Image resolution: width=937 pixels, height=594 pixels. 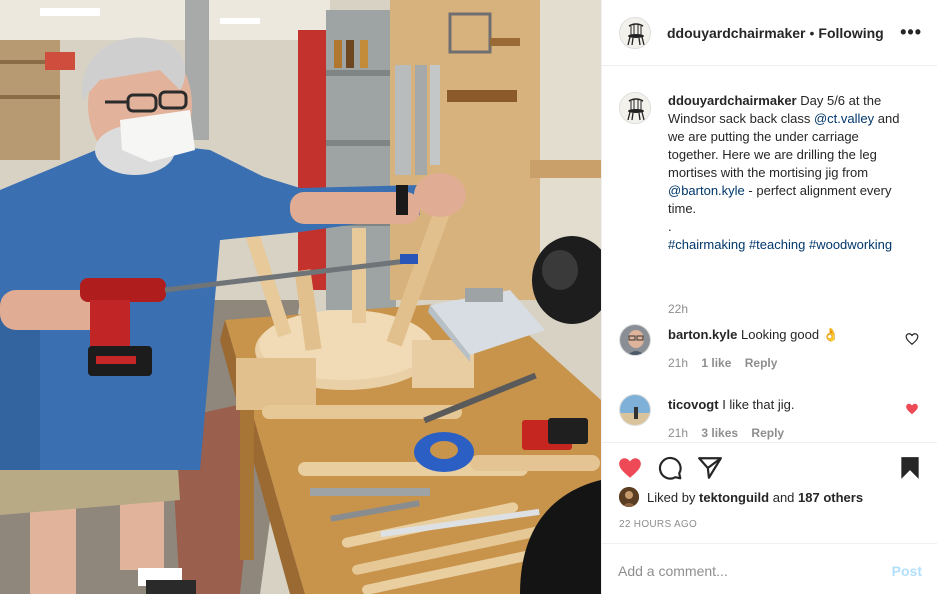 What do you see at coordinates (850, 33) in the screenshot?
I see `following-button: Following` at bounding box center [850, 33].